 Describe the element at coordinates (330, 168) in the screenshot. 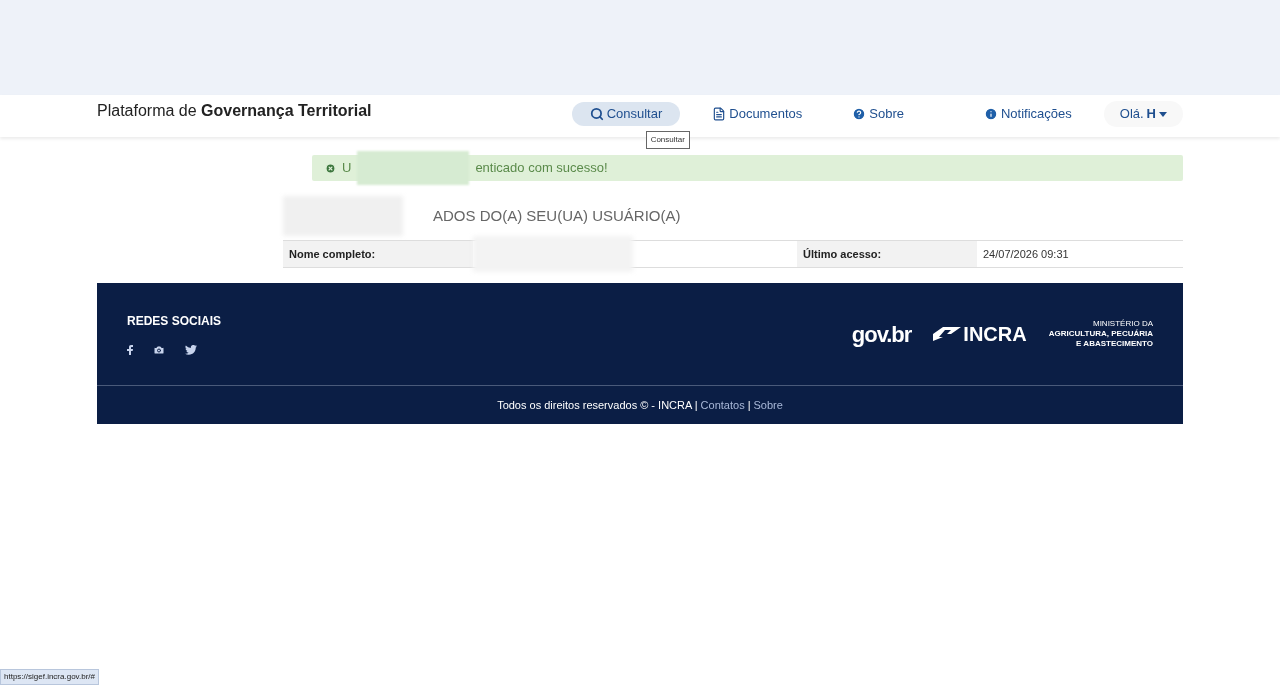

I see `close-circle-icon` at that location.